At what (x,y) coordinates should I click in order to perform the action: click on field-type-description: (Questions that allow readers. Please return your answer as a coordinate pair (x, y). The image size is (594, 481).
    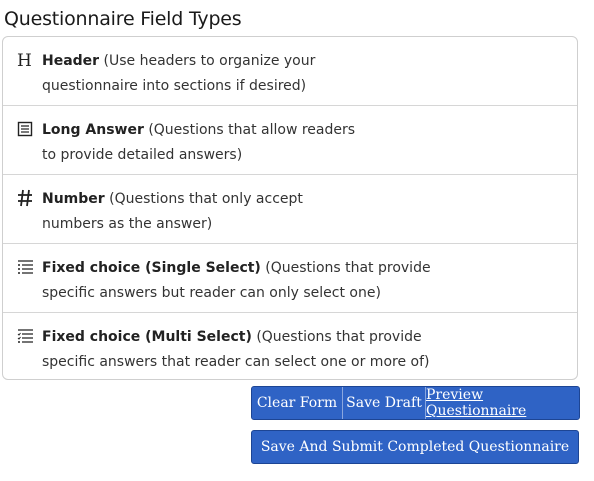
    Looking at the image, I should click on (252, 130).